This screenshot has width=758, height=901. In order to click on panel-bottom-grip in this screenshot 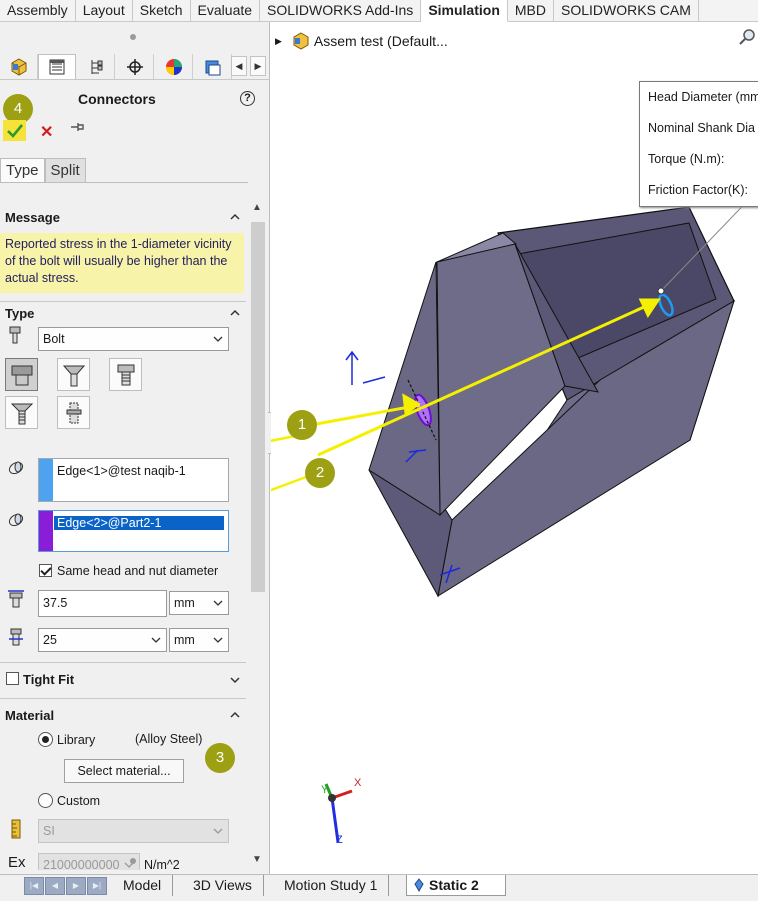, I will do `click(133, 861)`.